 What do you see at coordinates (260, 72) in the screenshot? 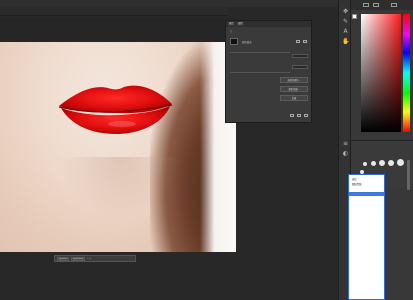
I see `feather-slider` at bounding box center [260, 72].